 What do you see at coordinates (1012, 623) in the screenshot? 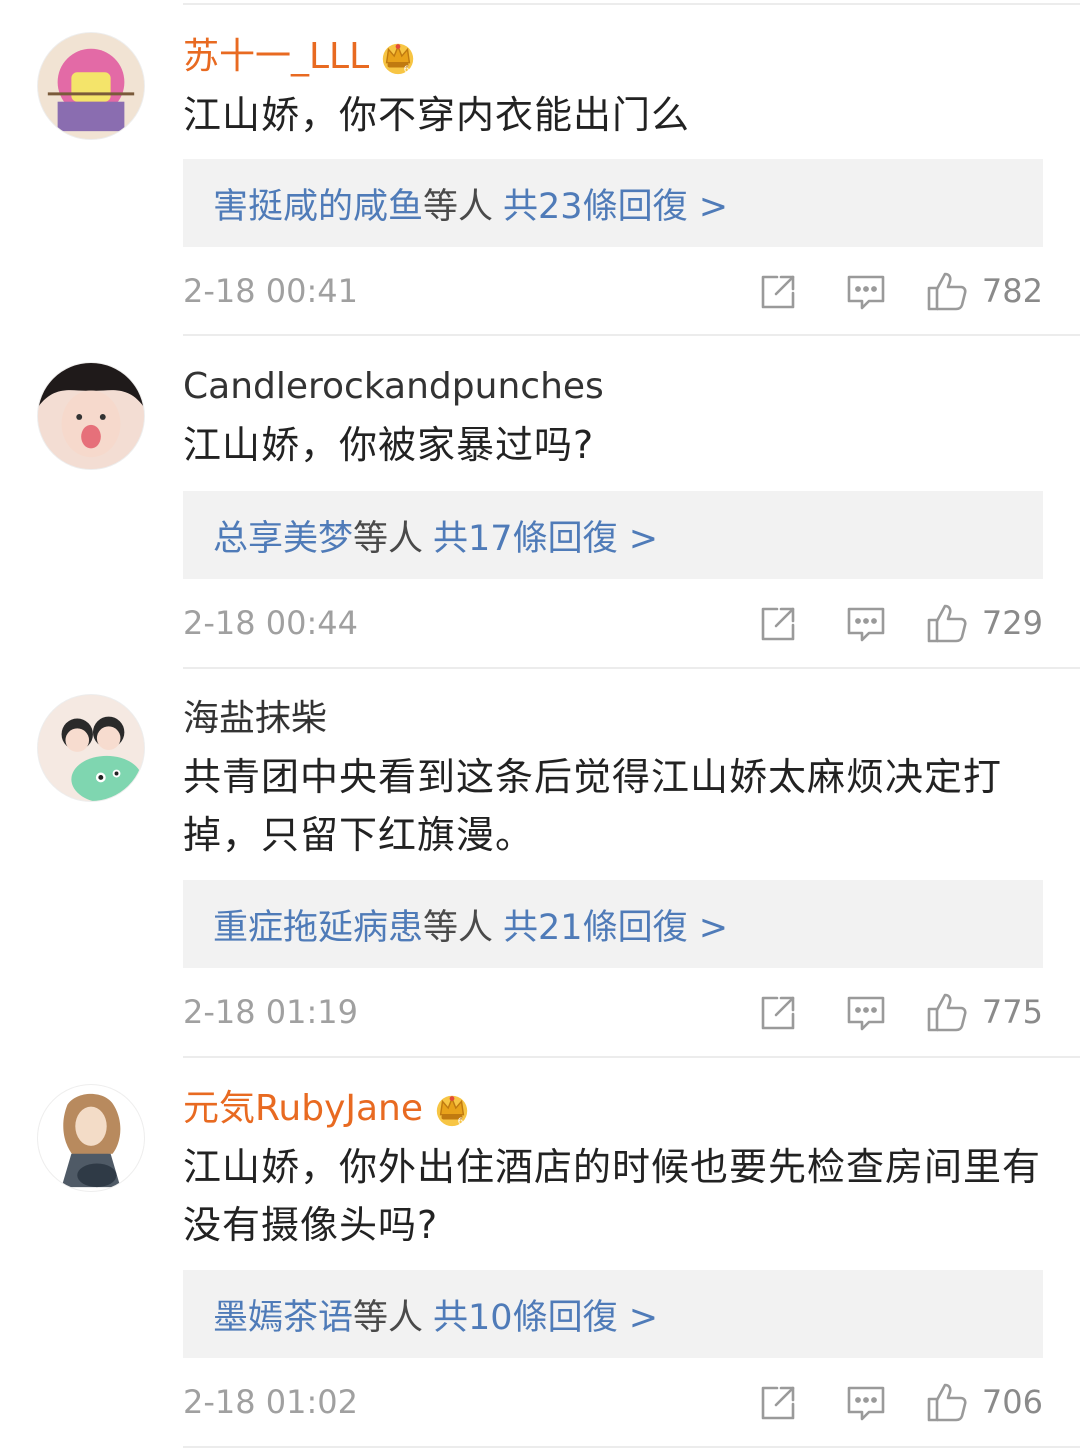
I see `like-count: 729` at bounding box center [1012, 623].